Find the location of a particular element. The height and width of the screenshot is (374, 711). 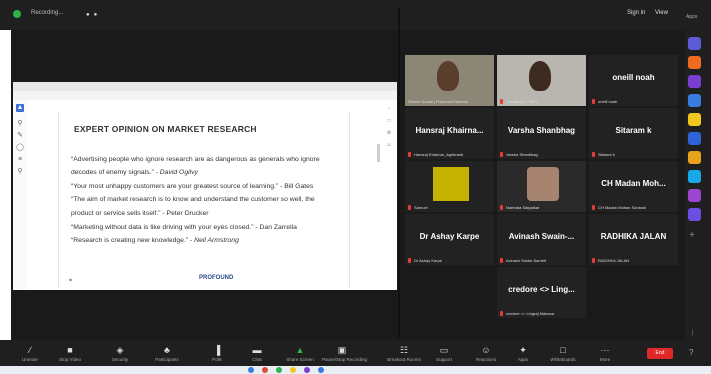

end-meeting-button: End is located at coordinates (660, 353).